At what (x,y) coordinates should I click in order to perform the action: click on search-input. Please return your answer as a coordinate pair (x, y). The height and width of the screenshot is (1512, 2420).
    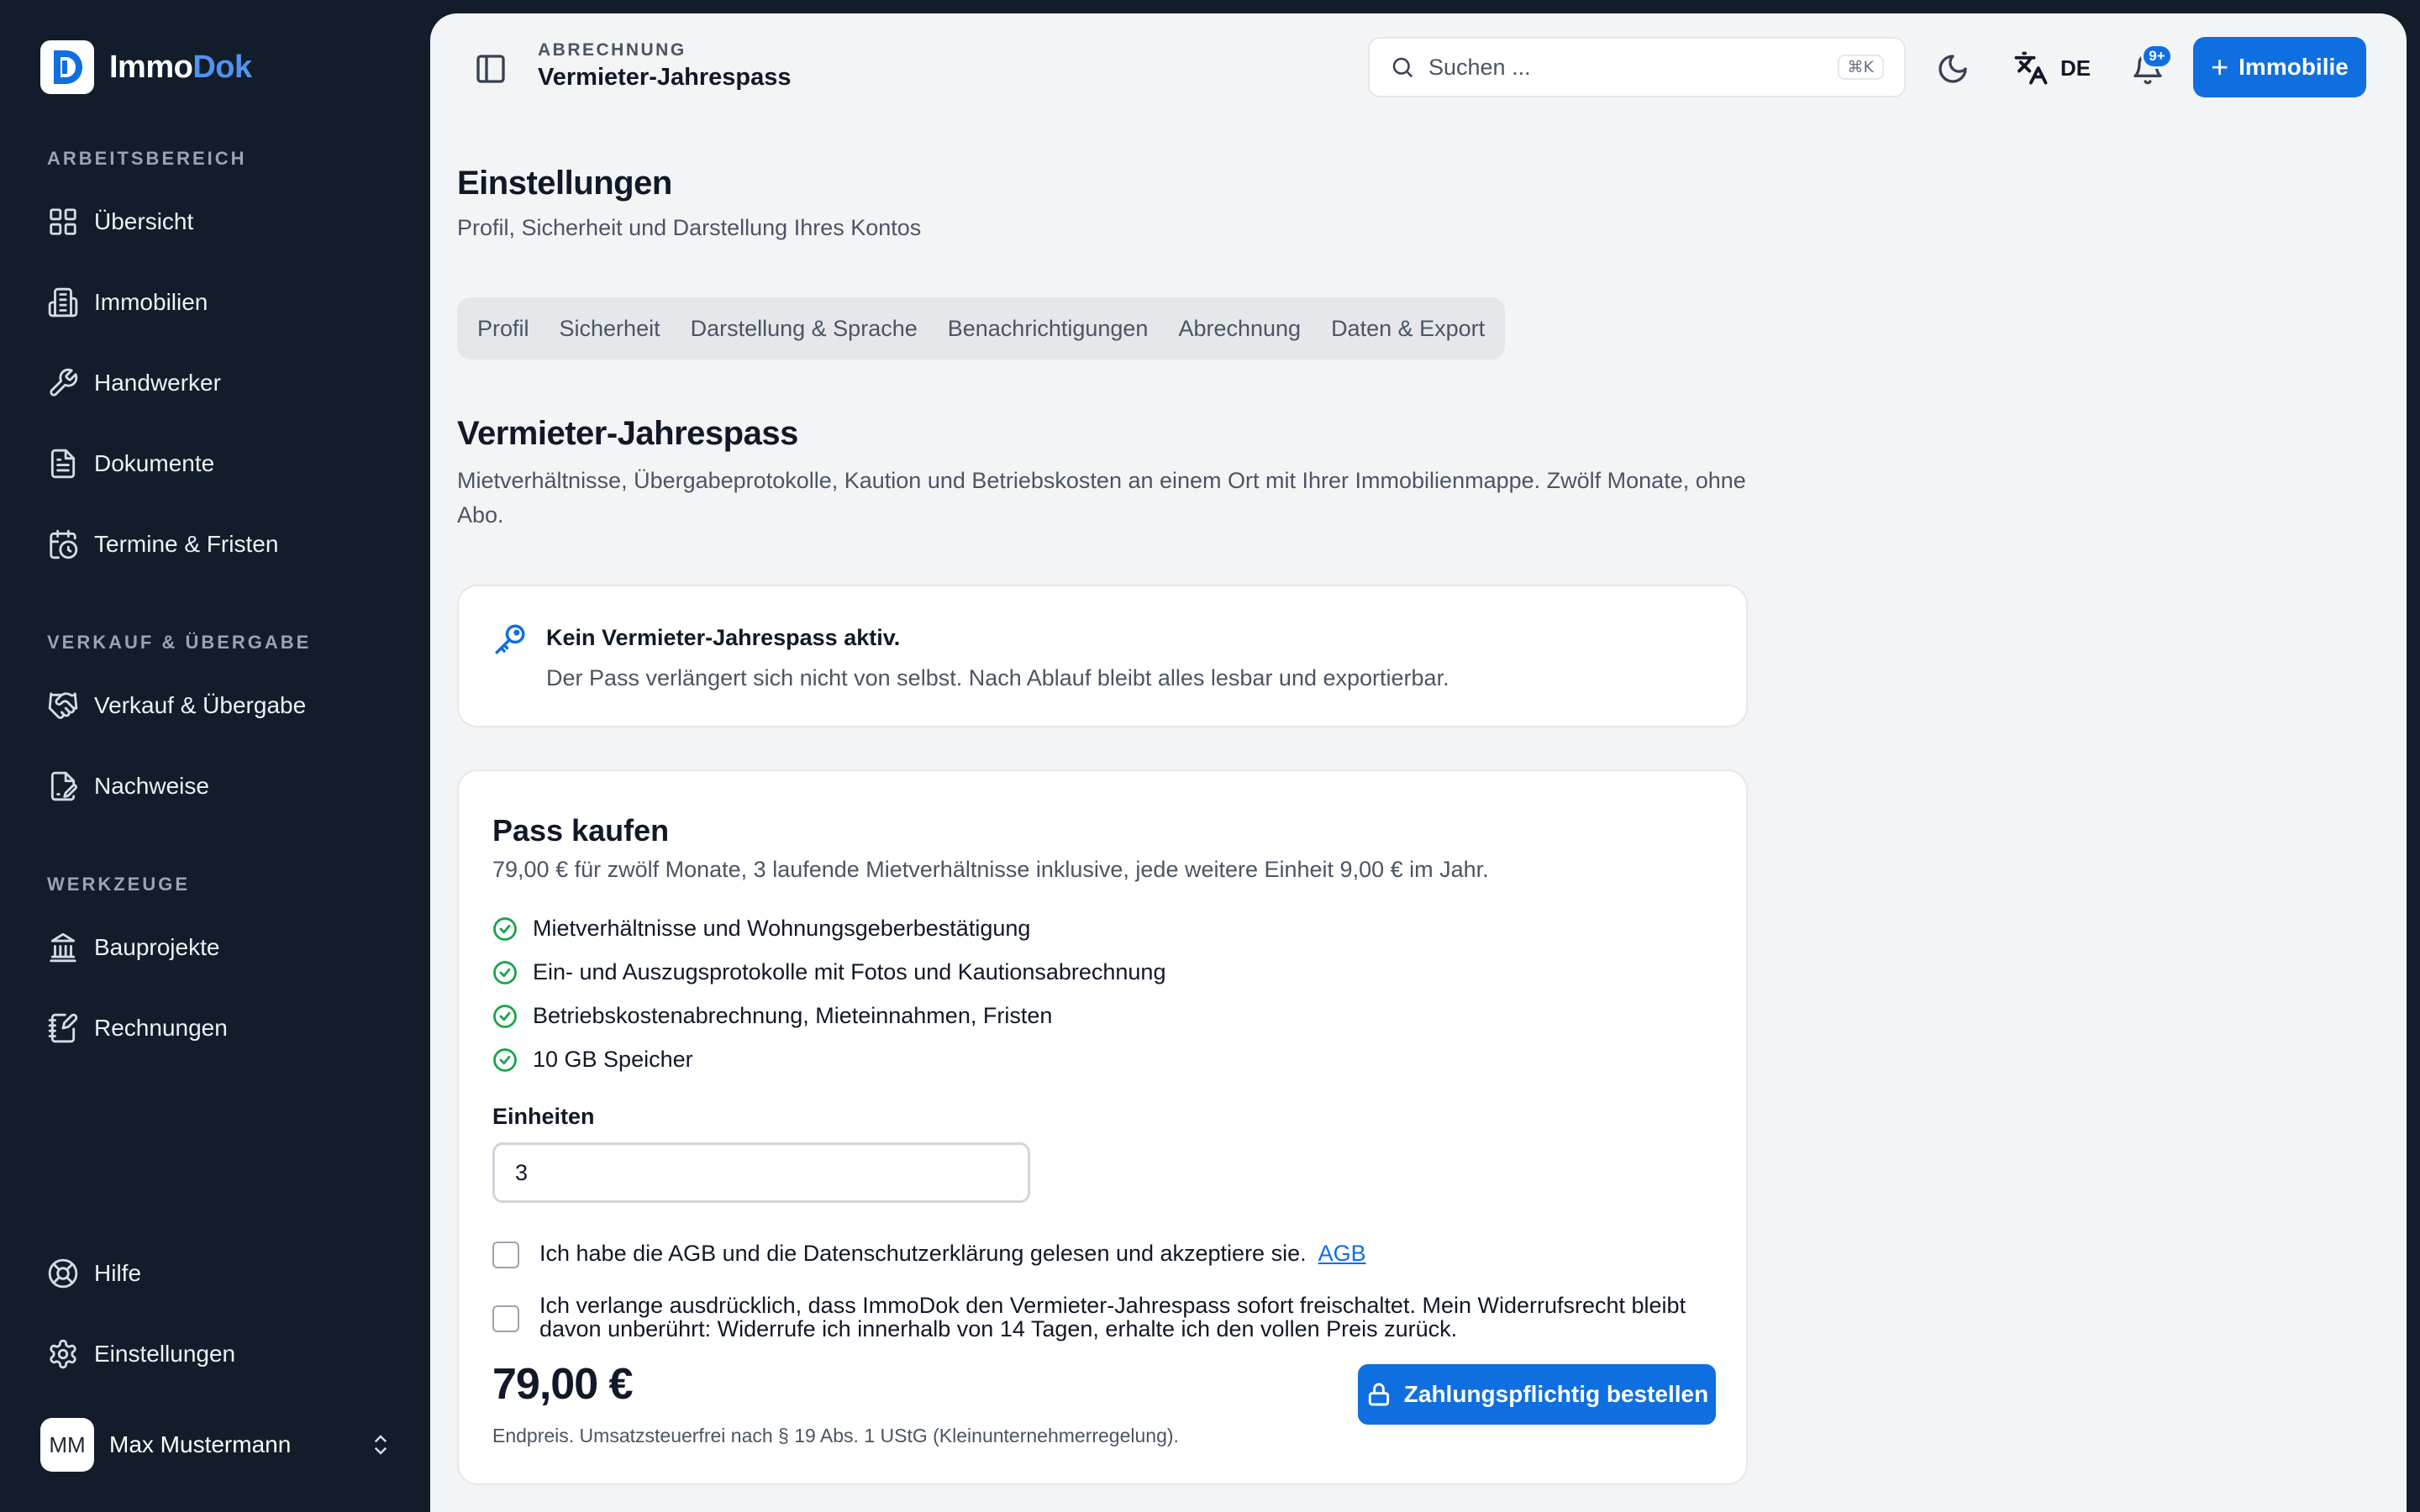
    Looking at the image, I should click on (1633, 67).